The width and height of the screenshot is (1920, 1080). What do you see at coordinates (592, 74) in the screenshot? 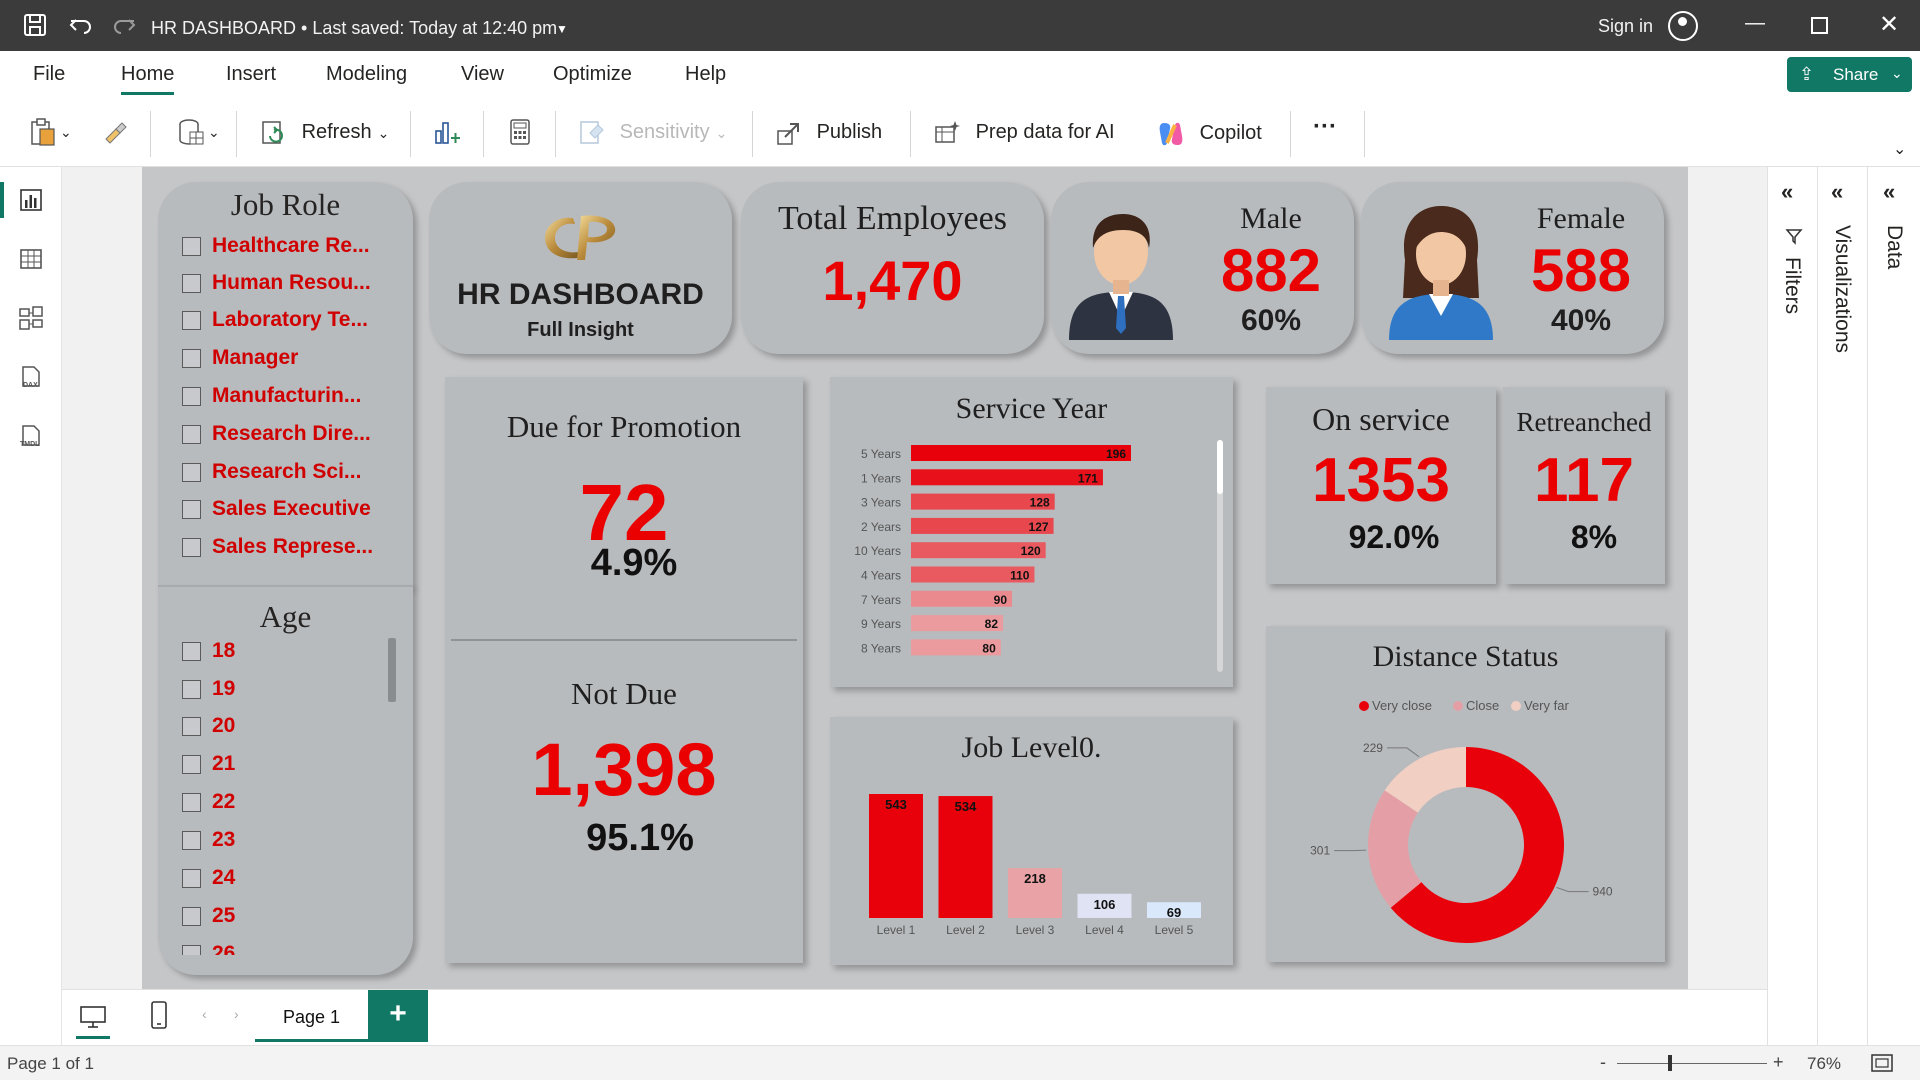
I see `menu-optimize: Optimize` at bounding box center [592, 74].